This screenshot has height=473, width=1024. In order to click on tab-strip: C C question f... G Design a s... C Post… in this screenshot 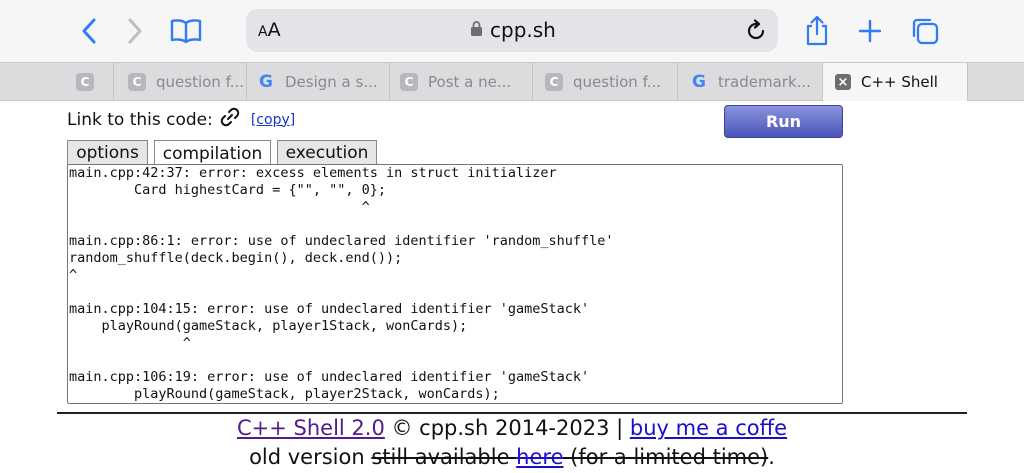, I will do `click(512, 81)`.